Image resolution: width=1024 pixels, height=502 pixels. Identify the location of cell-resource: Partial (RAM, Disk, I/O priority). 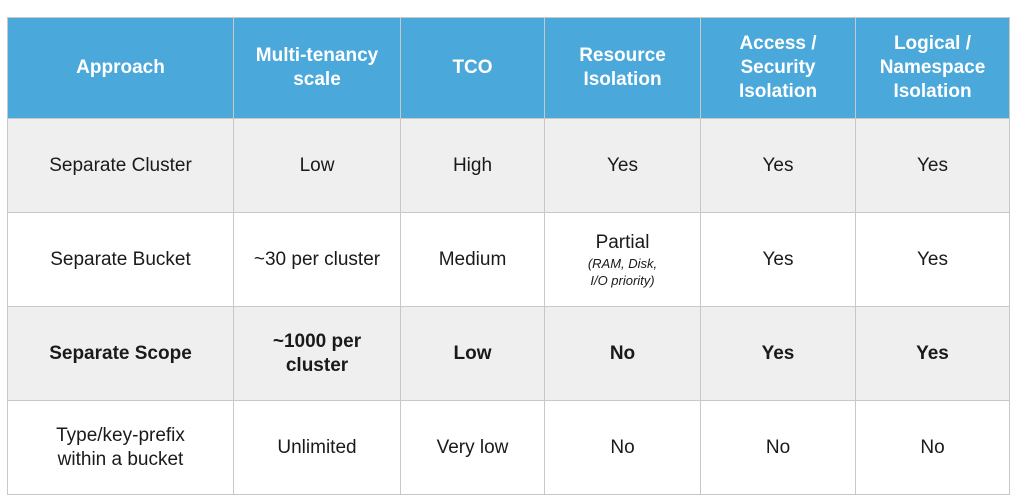
(622, 259).